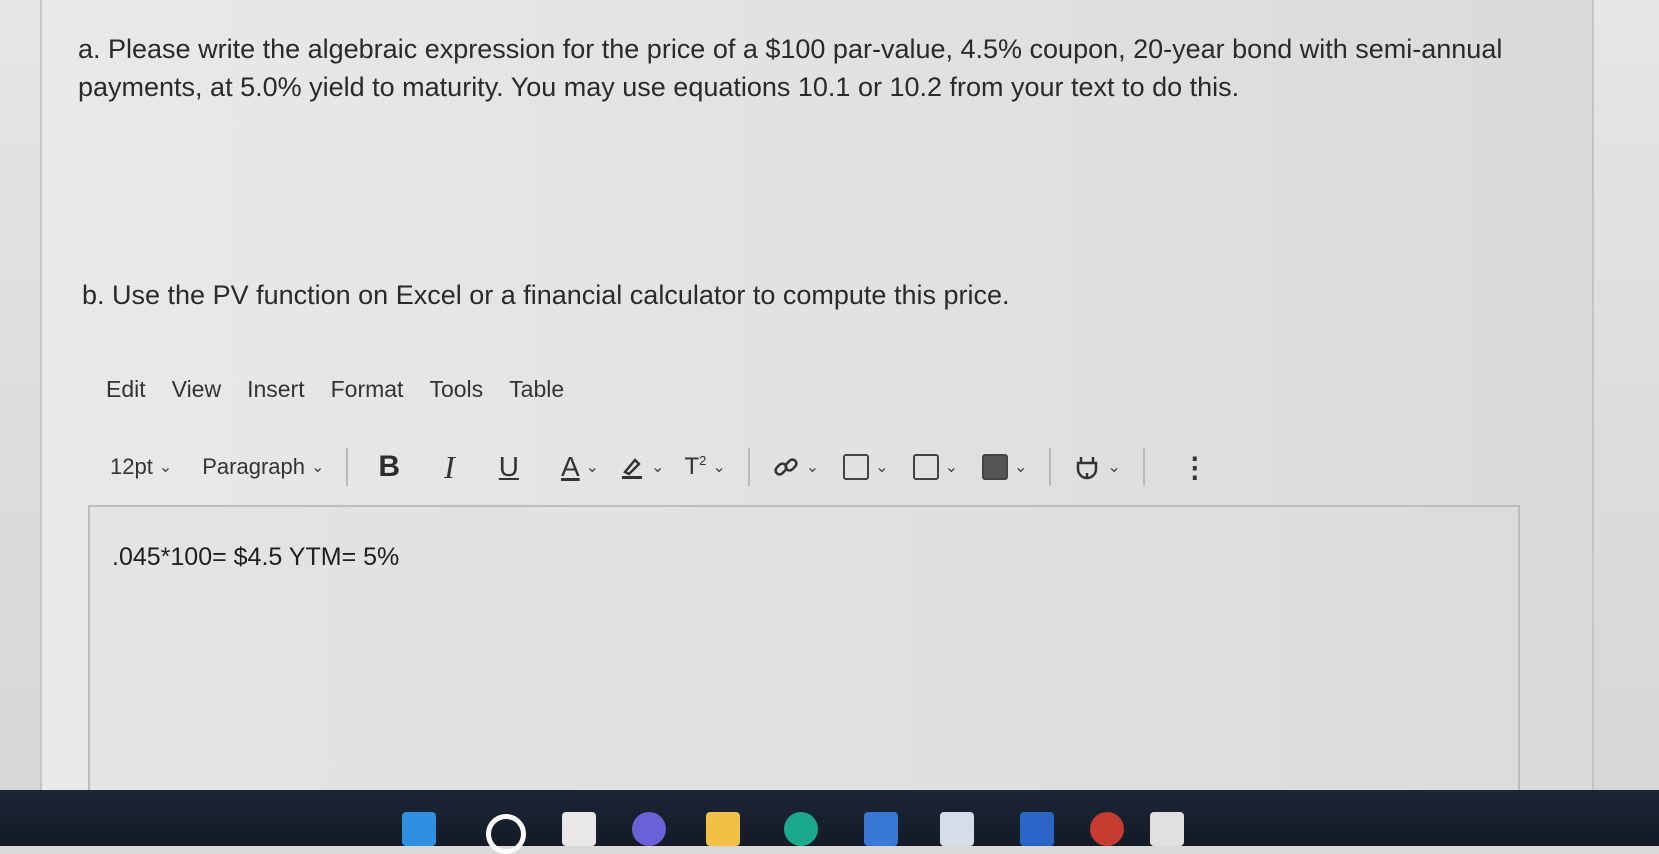 The height and width of the screenshot is (854, 1659). What do you see at coordinates (570, 466) in the screenshot?
I see `text-color-icon: A` at bounding box center [570, 466].